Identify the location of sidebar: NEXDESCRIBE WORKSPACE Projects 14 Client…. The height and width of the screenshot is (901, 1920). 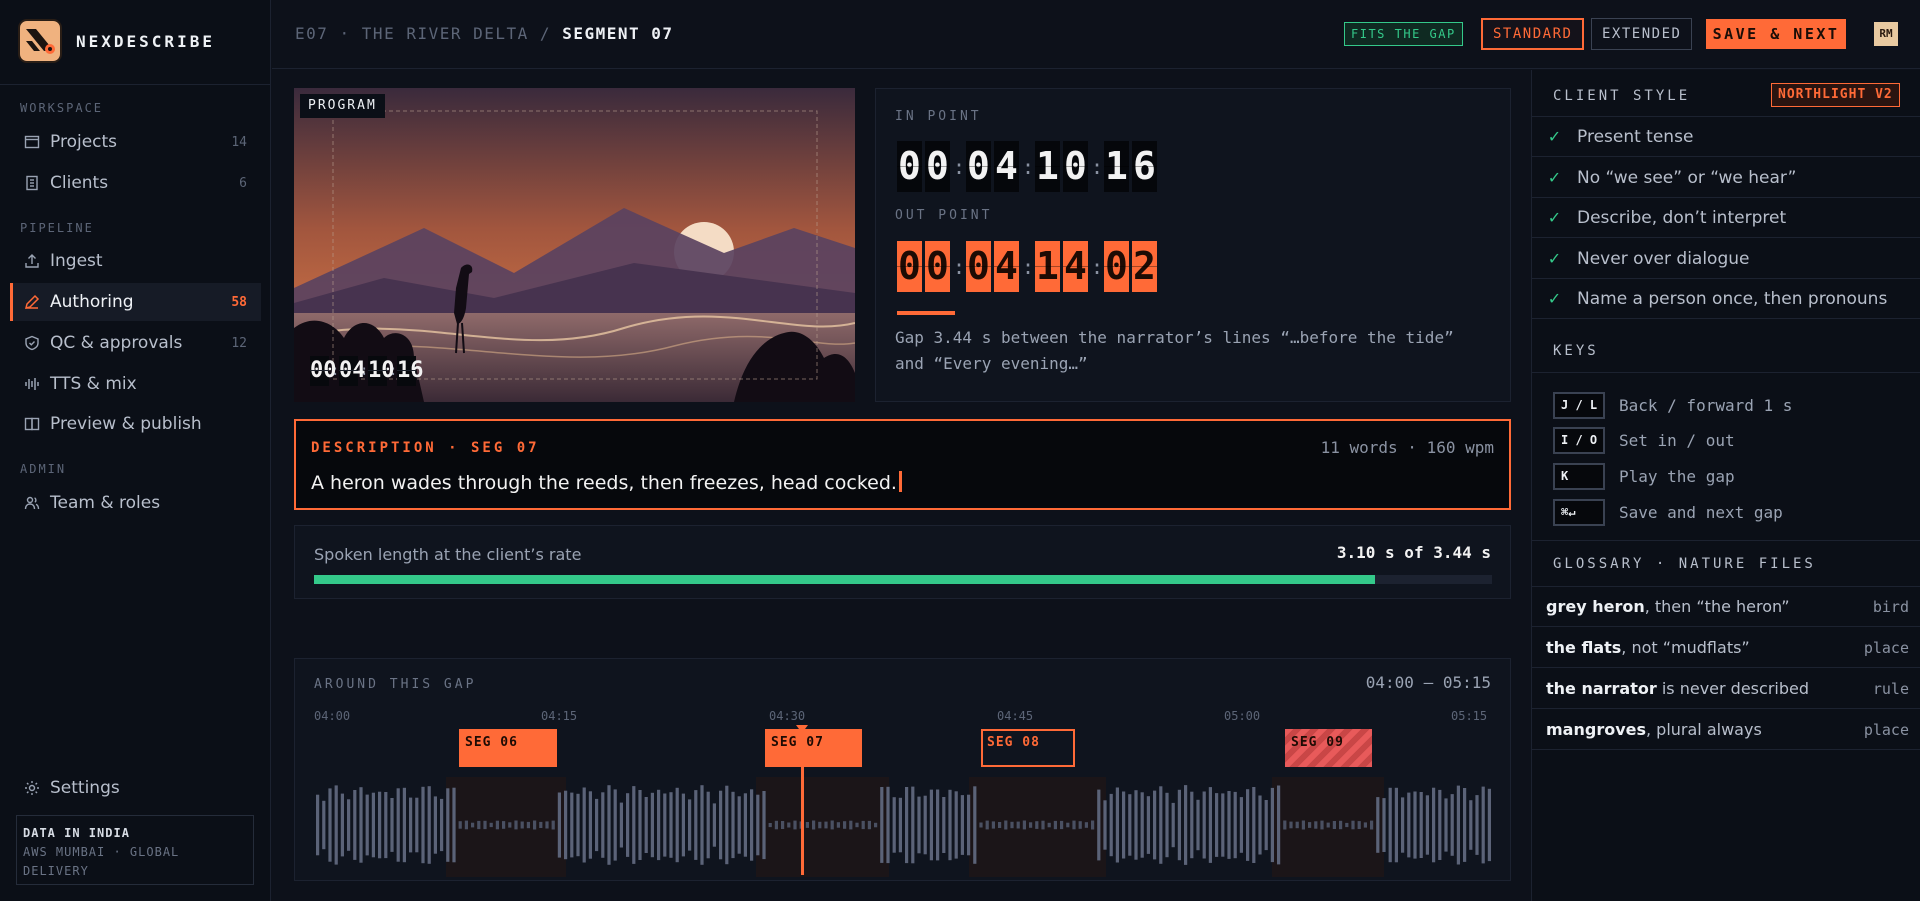
(135, 450).